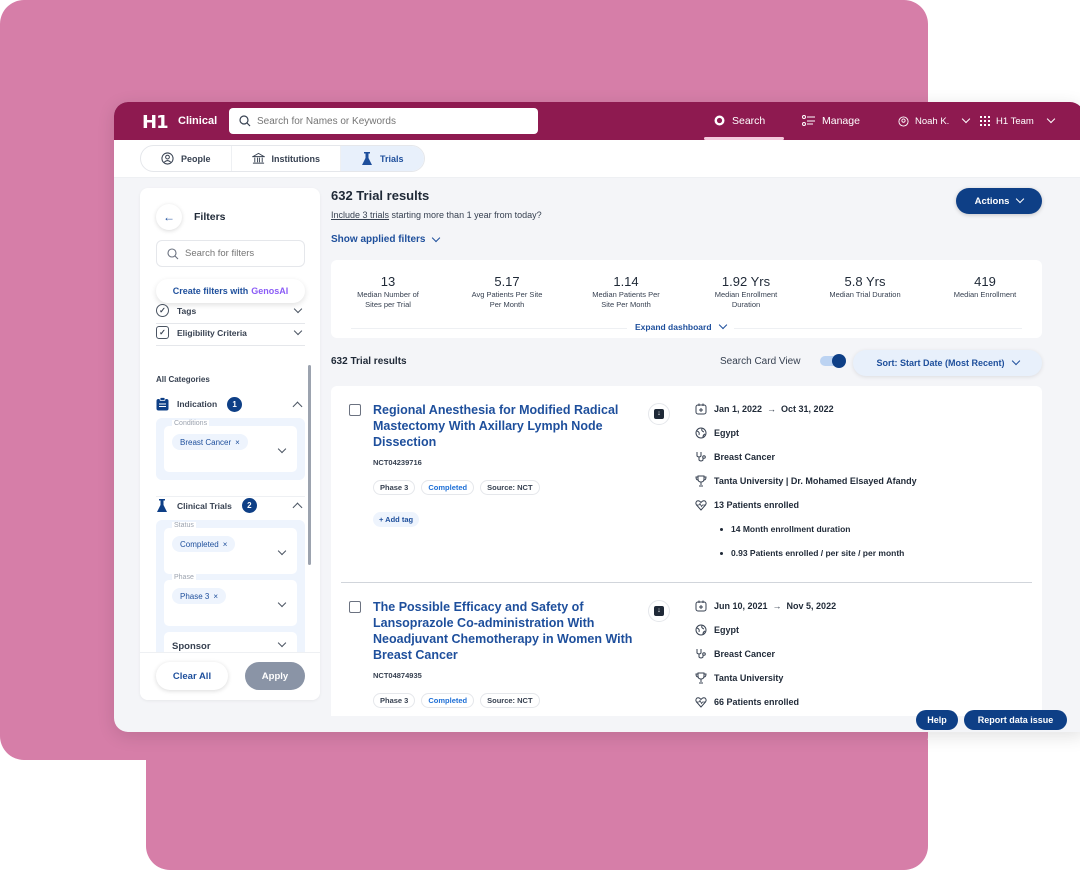  Describe the element at coordinates (388, 281) in the screenshot. I see `stat-value: 13` at that location.